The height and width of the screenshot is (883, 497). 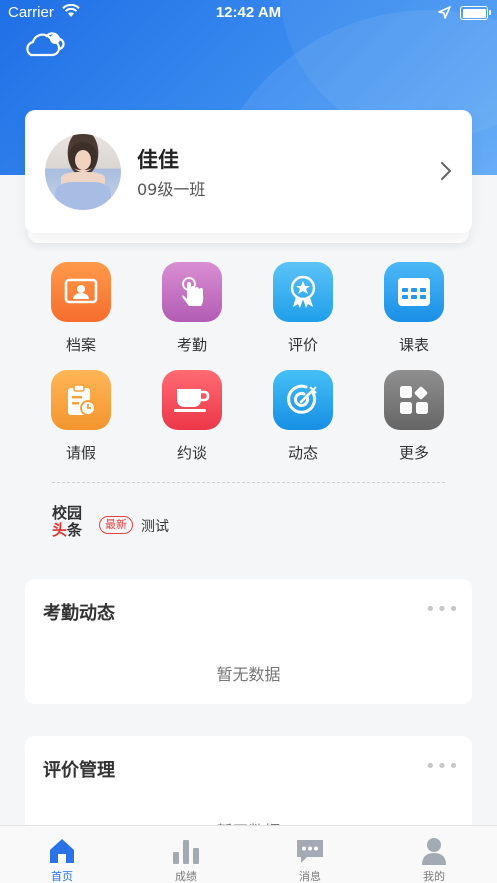 I want to click on menu-item-dynamics: 动态, so click(x=303, y=416).